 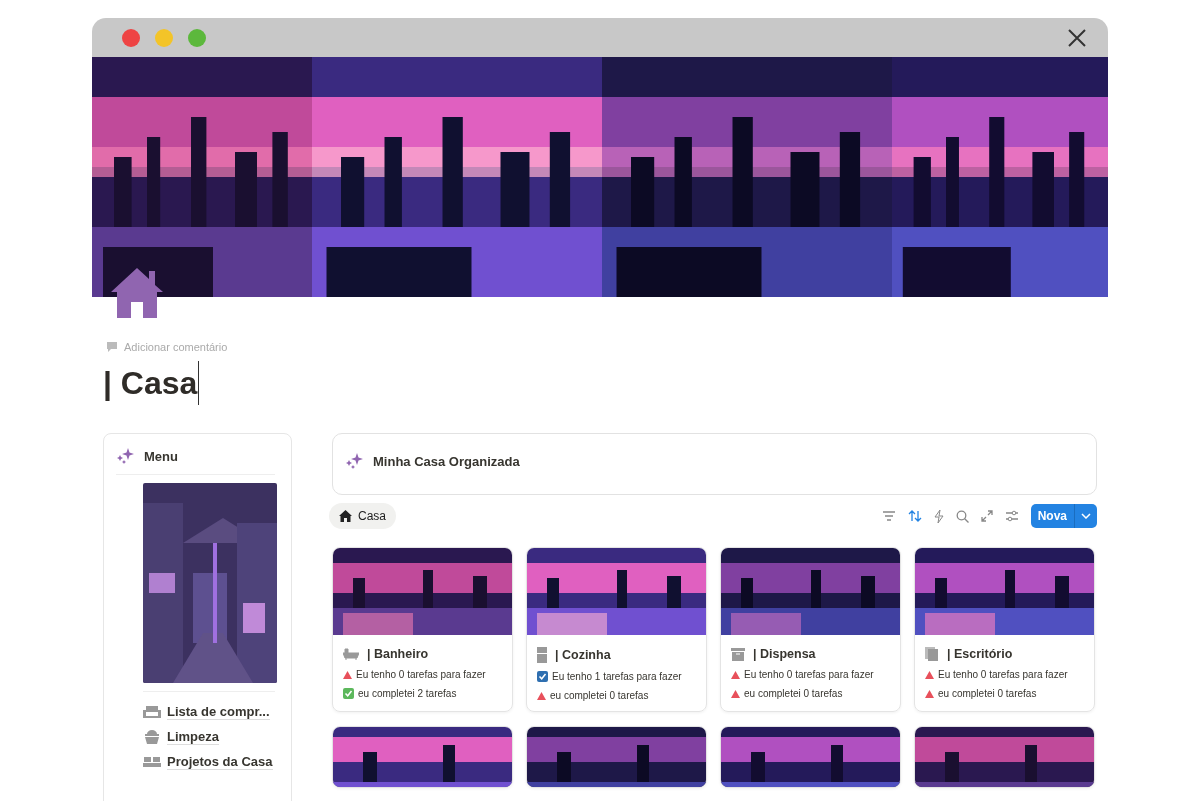 I want to click on task-count: eu completei 2 tarefas, so click(x=407, y=693).